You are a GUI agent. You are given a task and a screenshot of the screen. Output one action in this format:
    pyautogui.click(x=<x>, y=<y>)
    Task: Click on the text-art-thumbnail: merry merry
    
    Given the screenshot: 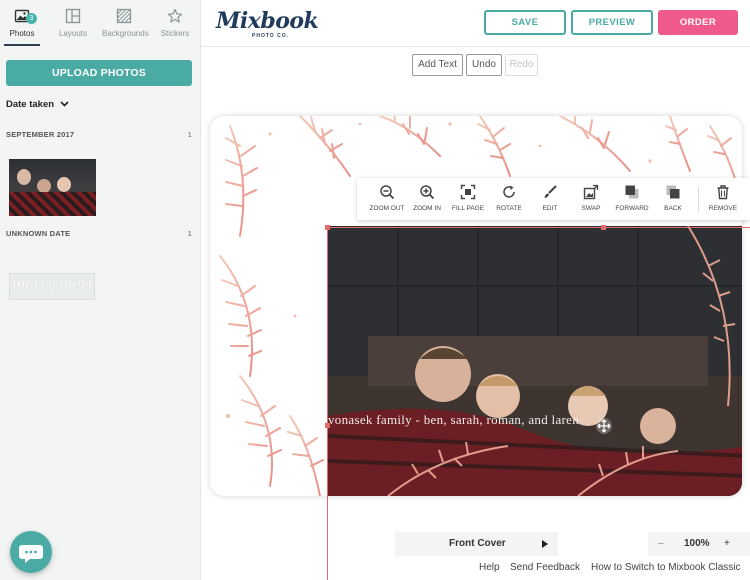 What is the action you would take?
    pyautogui.click(x=52, y=286)
    